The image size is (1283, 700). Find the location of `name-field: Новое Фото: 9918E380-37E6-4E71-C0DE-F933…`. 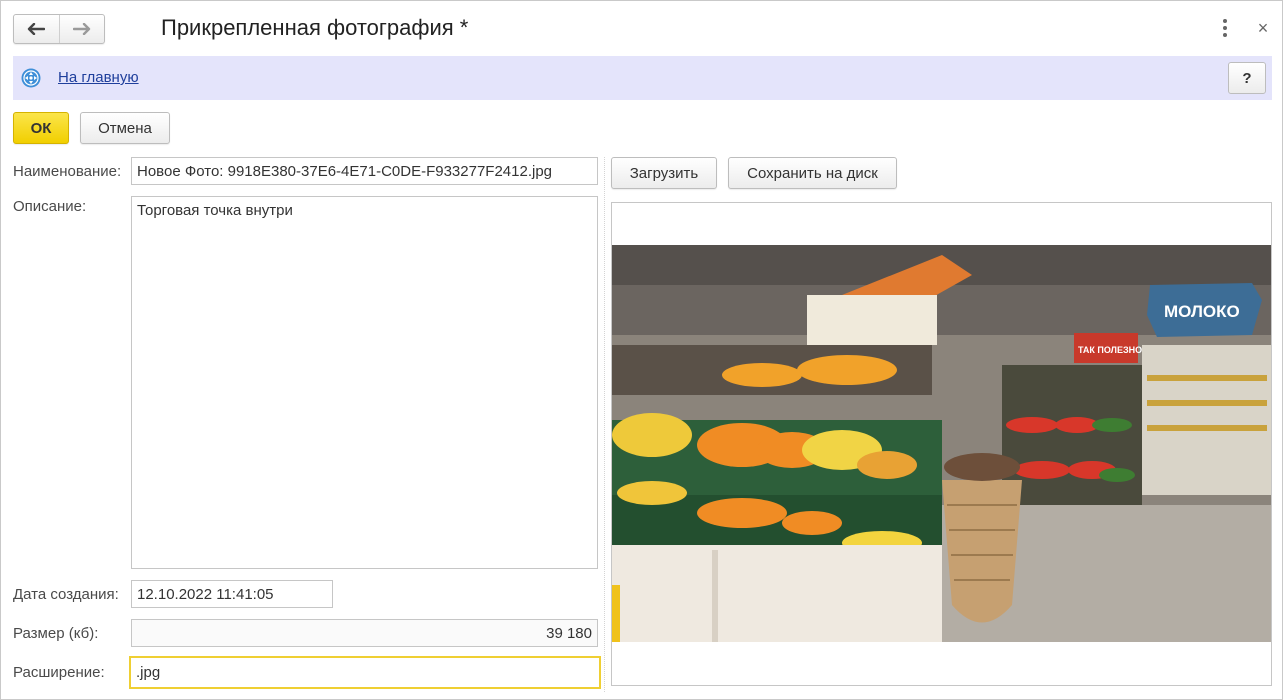

name-field: Новое Фото: 9918E380-37E6-4E71-C0DE-F933… is located at coordinates (364, 171).